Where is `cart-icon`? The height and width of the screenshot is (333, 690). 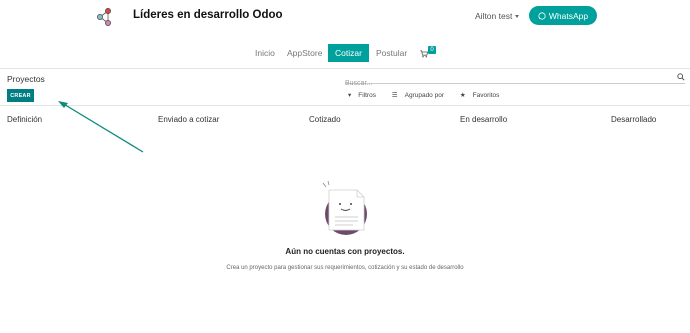
cart-icon is located at coordinates (424, 54).